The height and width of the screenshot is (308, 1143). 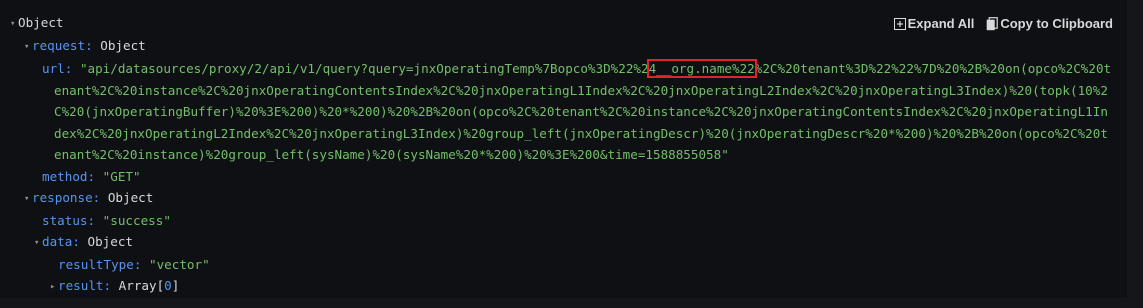 I want to click on method-key: method:, so click(x=69, y=176).